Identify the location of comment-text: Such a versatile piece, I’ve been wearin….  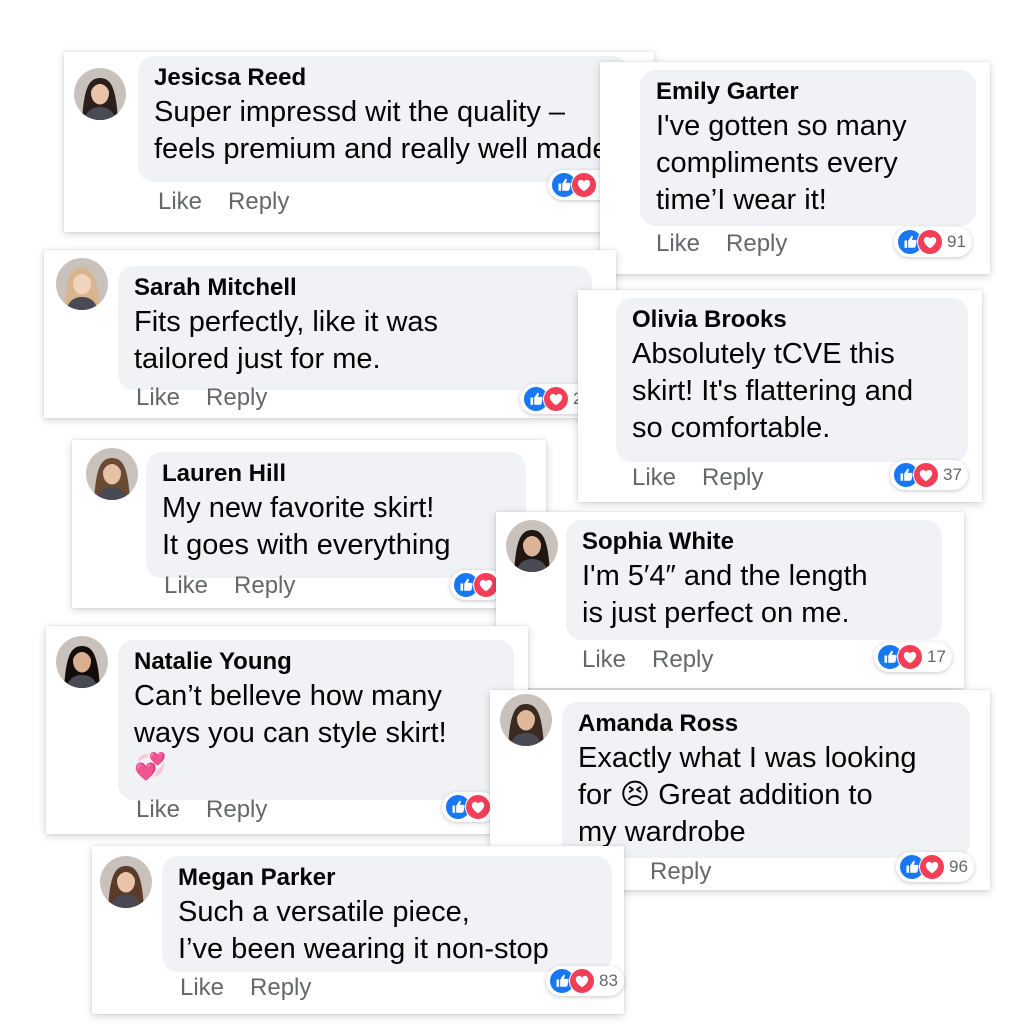
(363, 930).